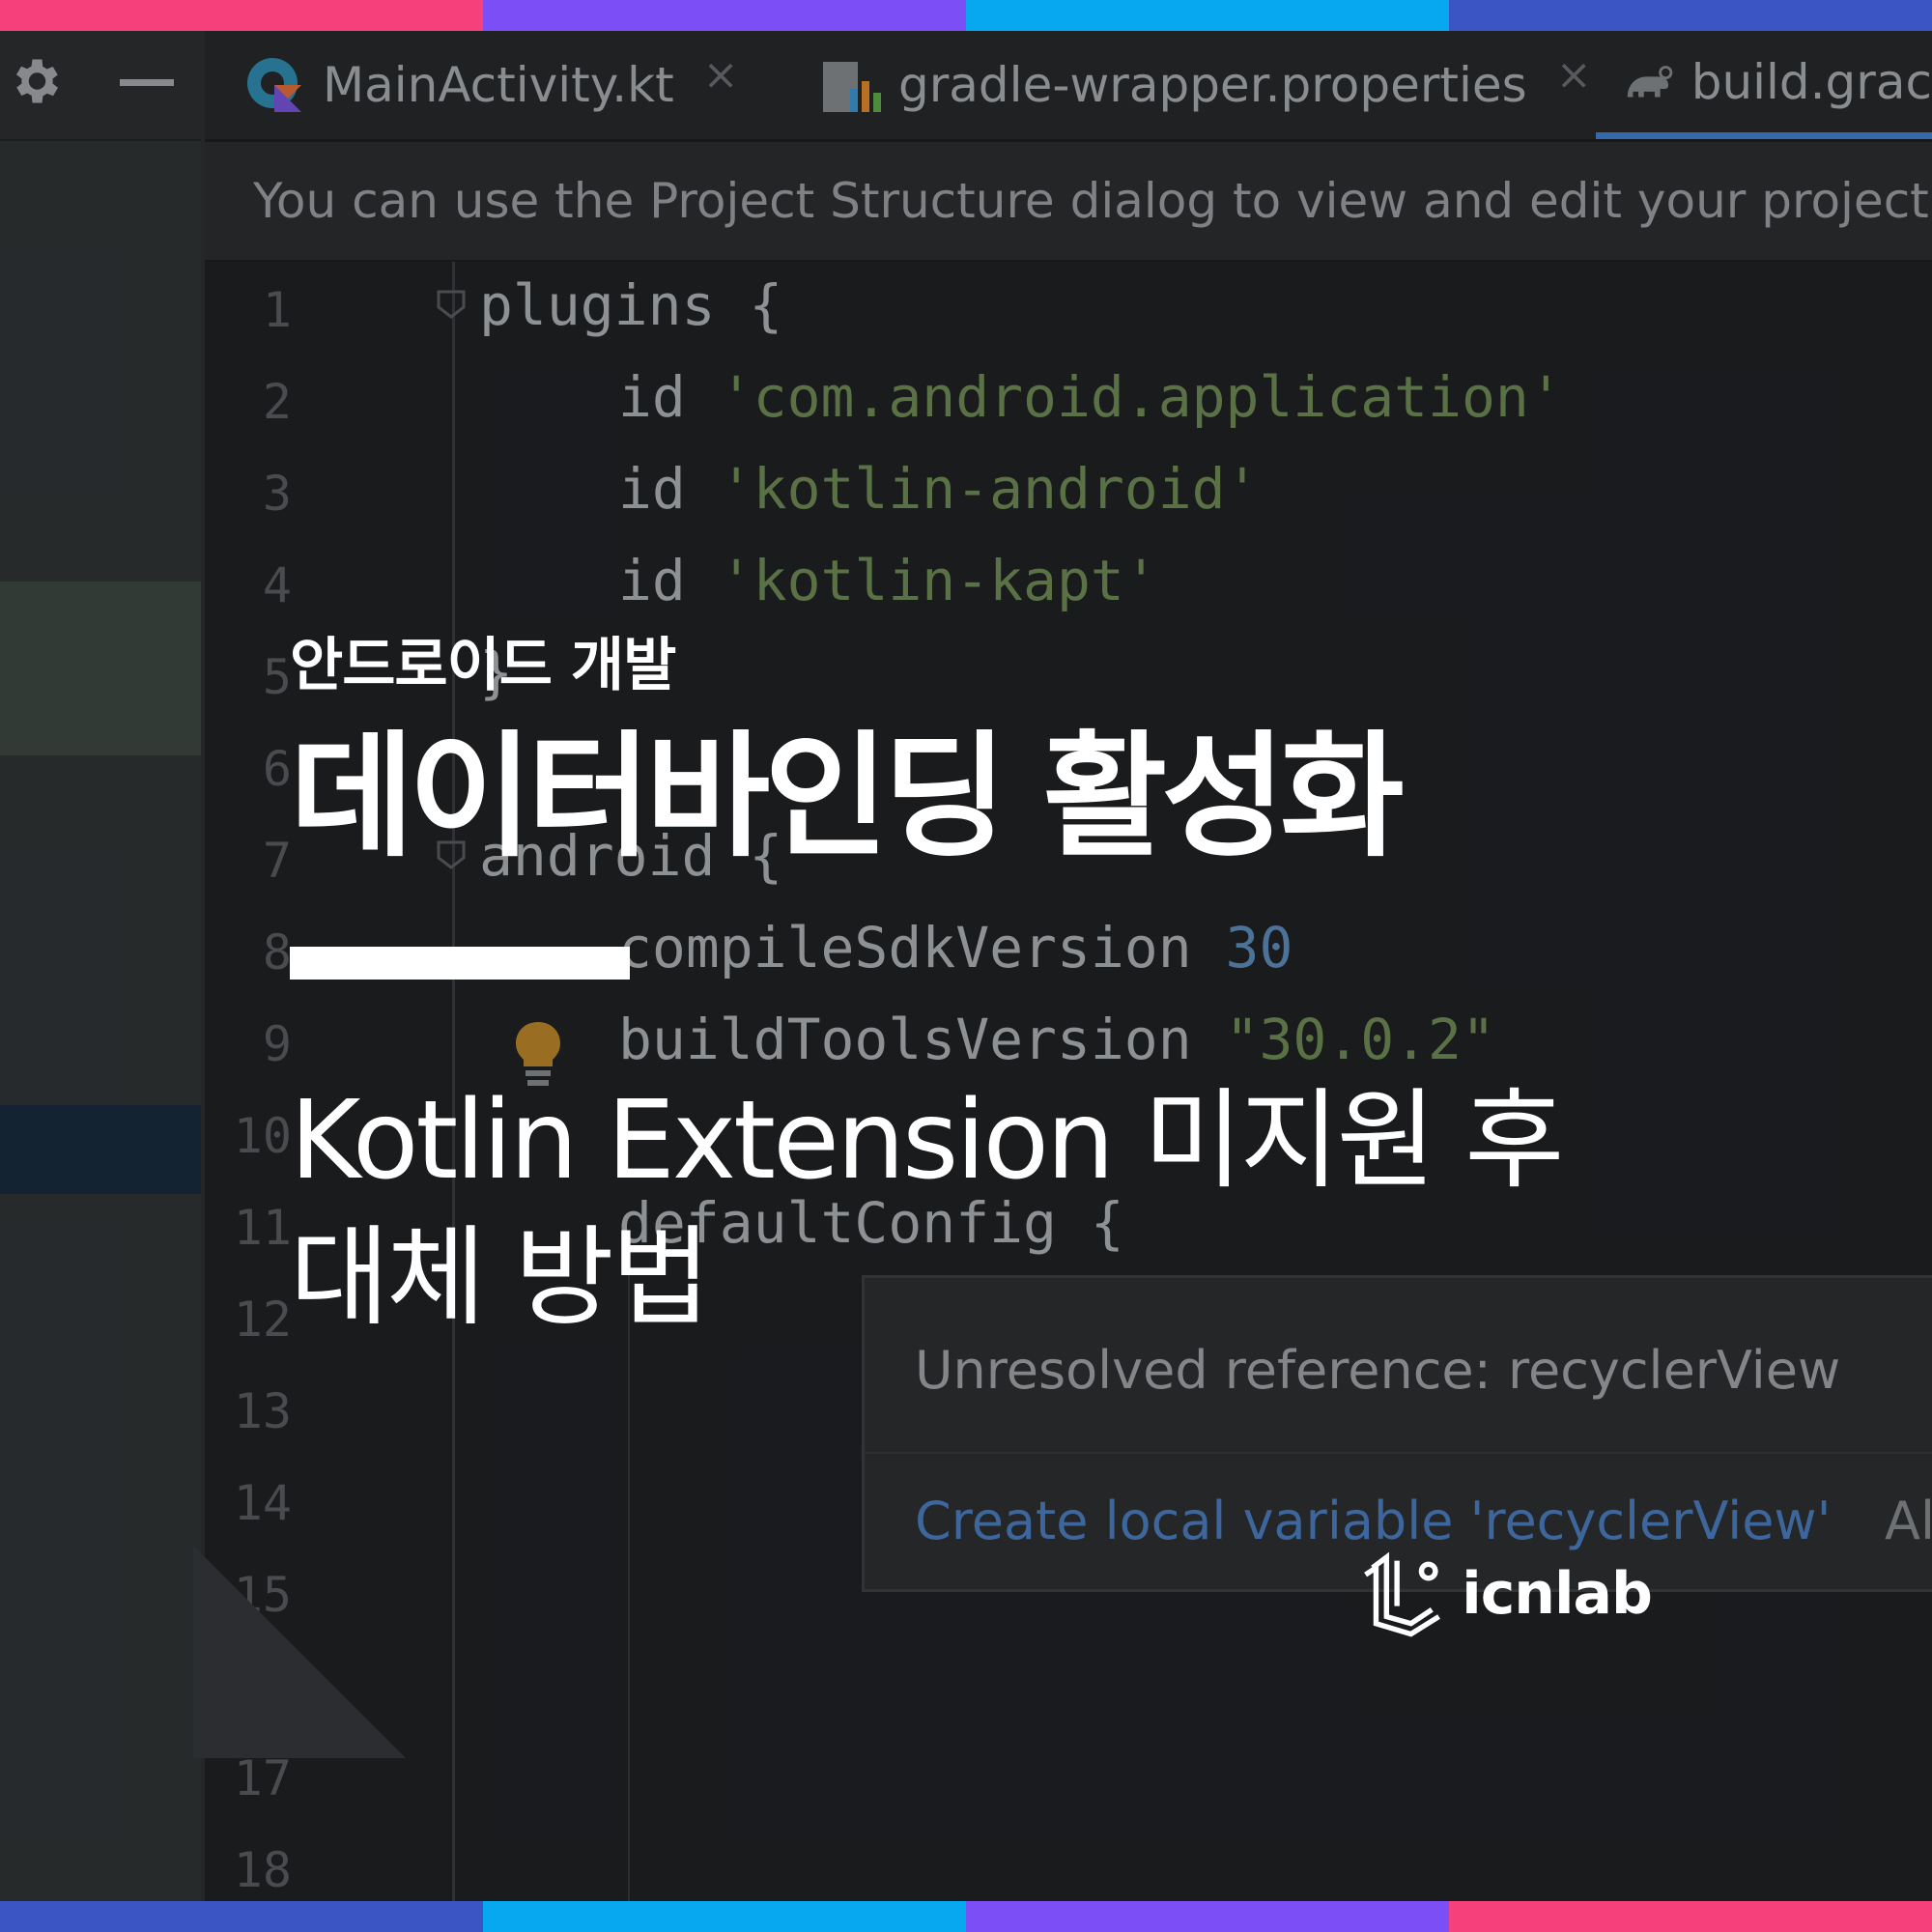 The image size is (1932, 1932). What do you see at coordinates (1402, 1594) in the screenshot?
I see `icnlab-logo-icon` at bounding box center [1402, 1594].